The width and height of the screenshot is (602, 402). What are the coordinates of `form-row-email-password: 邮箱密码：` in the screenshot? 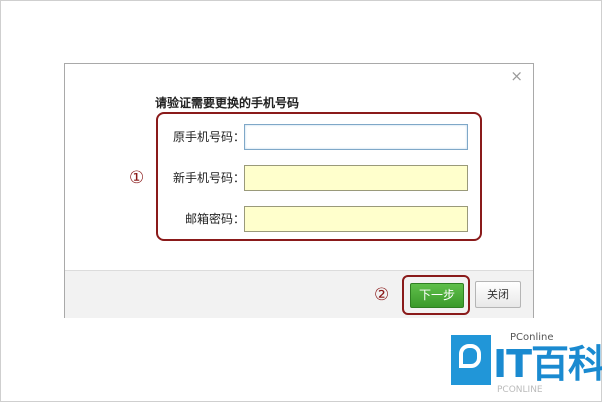 It's located at (319, 219).